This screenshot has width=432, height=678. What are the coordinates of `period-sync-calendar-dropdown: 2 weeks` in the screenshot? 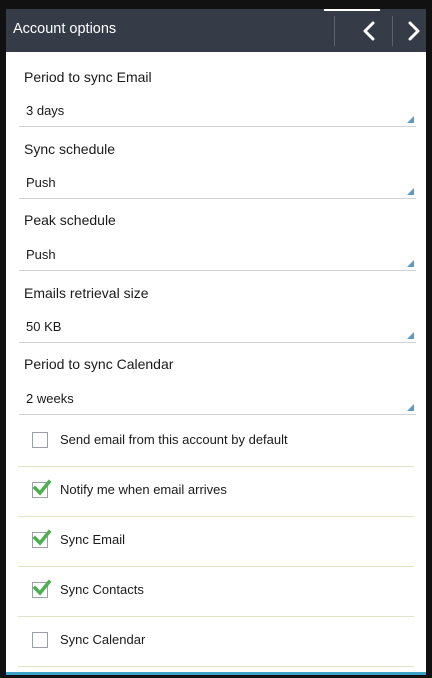 It's located at (217, 400).